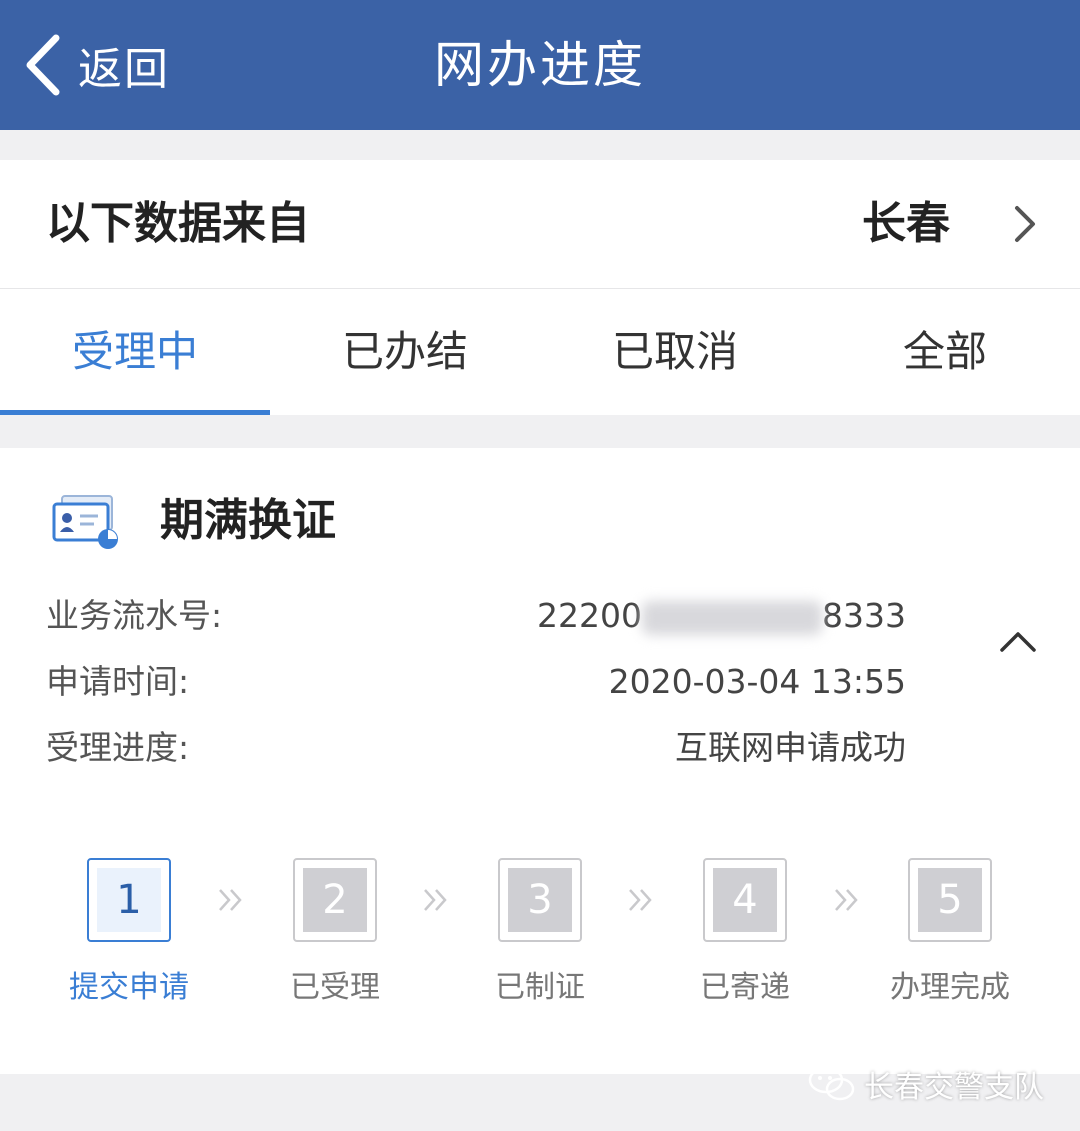  I want to click on step-mailed: 4 已寄递, so click(745, 932).